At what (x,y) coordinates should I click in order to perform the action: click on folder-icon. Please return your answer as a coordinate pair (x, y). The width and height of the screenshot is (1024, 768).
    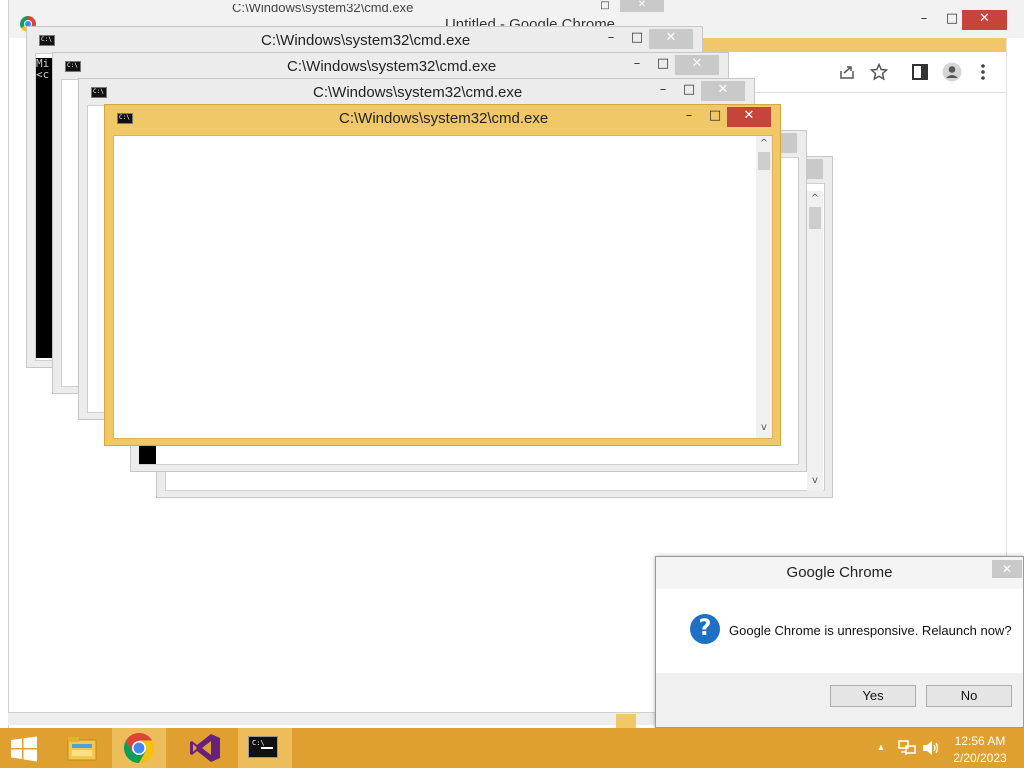
    Looking at the image, I should click on (626, 721).